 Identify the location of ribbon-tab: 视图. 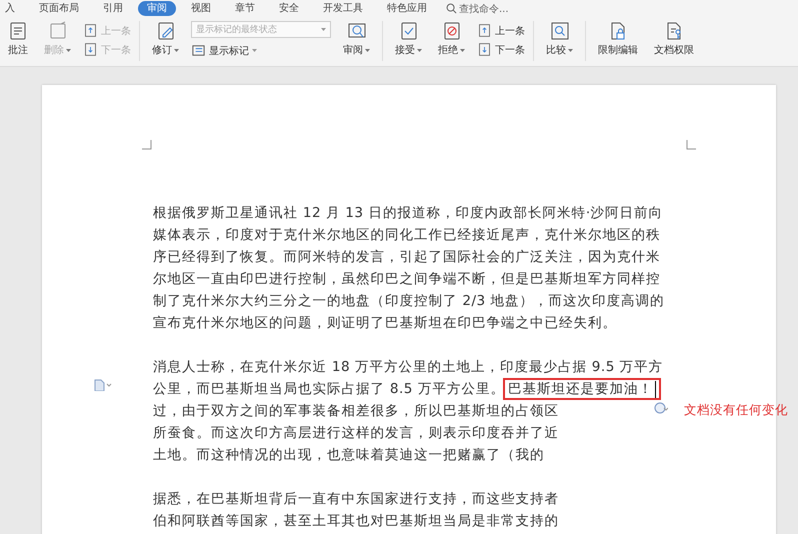
(201, 8).